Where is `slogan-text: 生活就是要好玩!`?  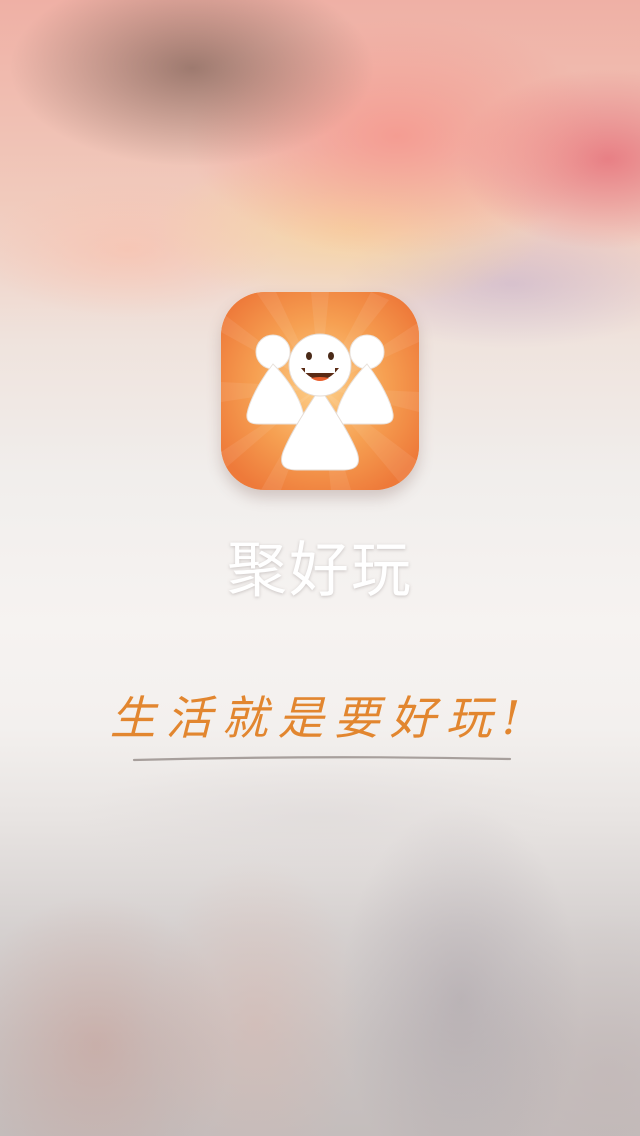 slogan-text: 生活就是要好玩! is located at coordinates (320, 718).